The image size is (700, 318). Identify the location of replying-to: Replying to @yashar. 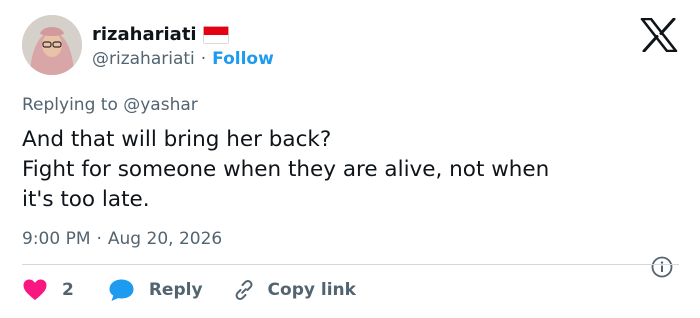
(110, 105).